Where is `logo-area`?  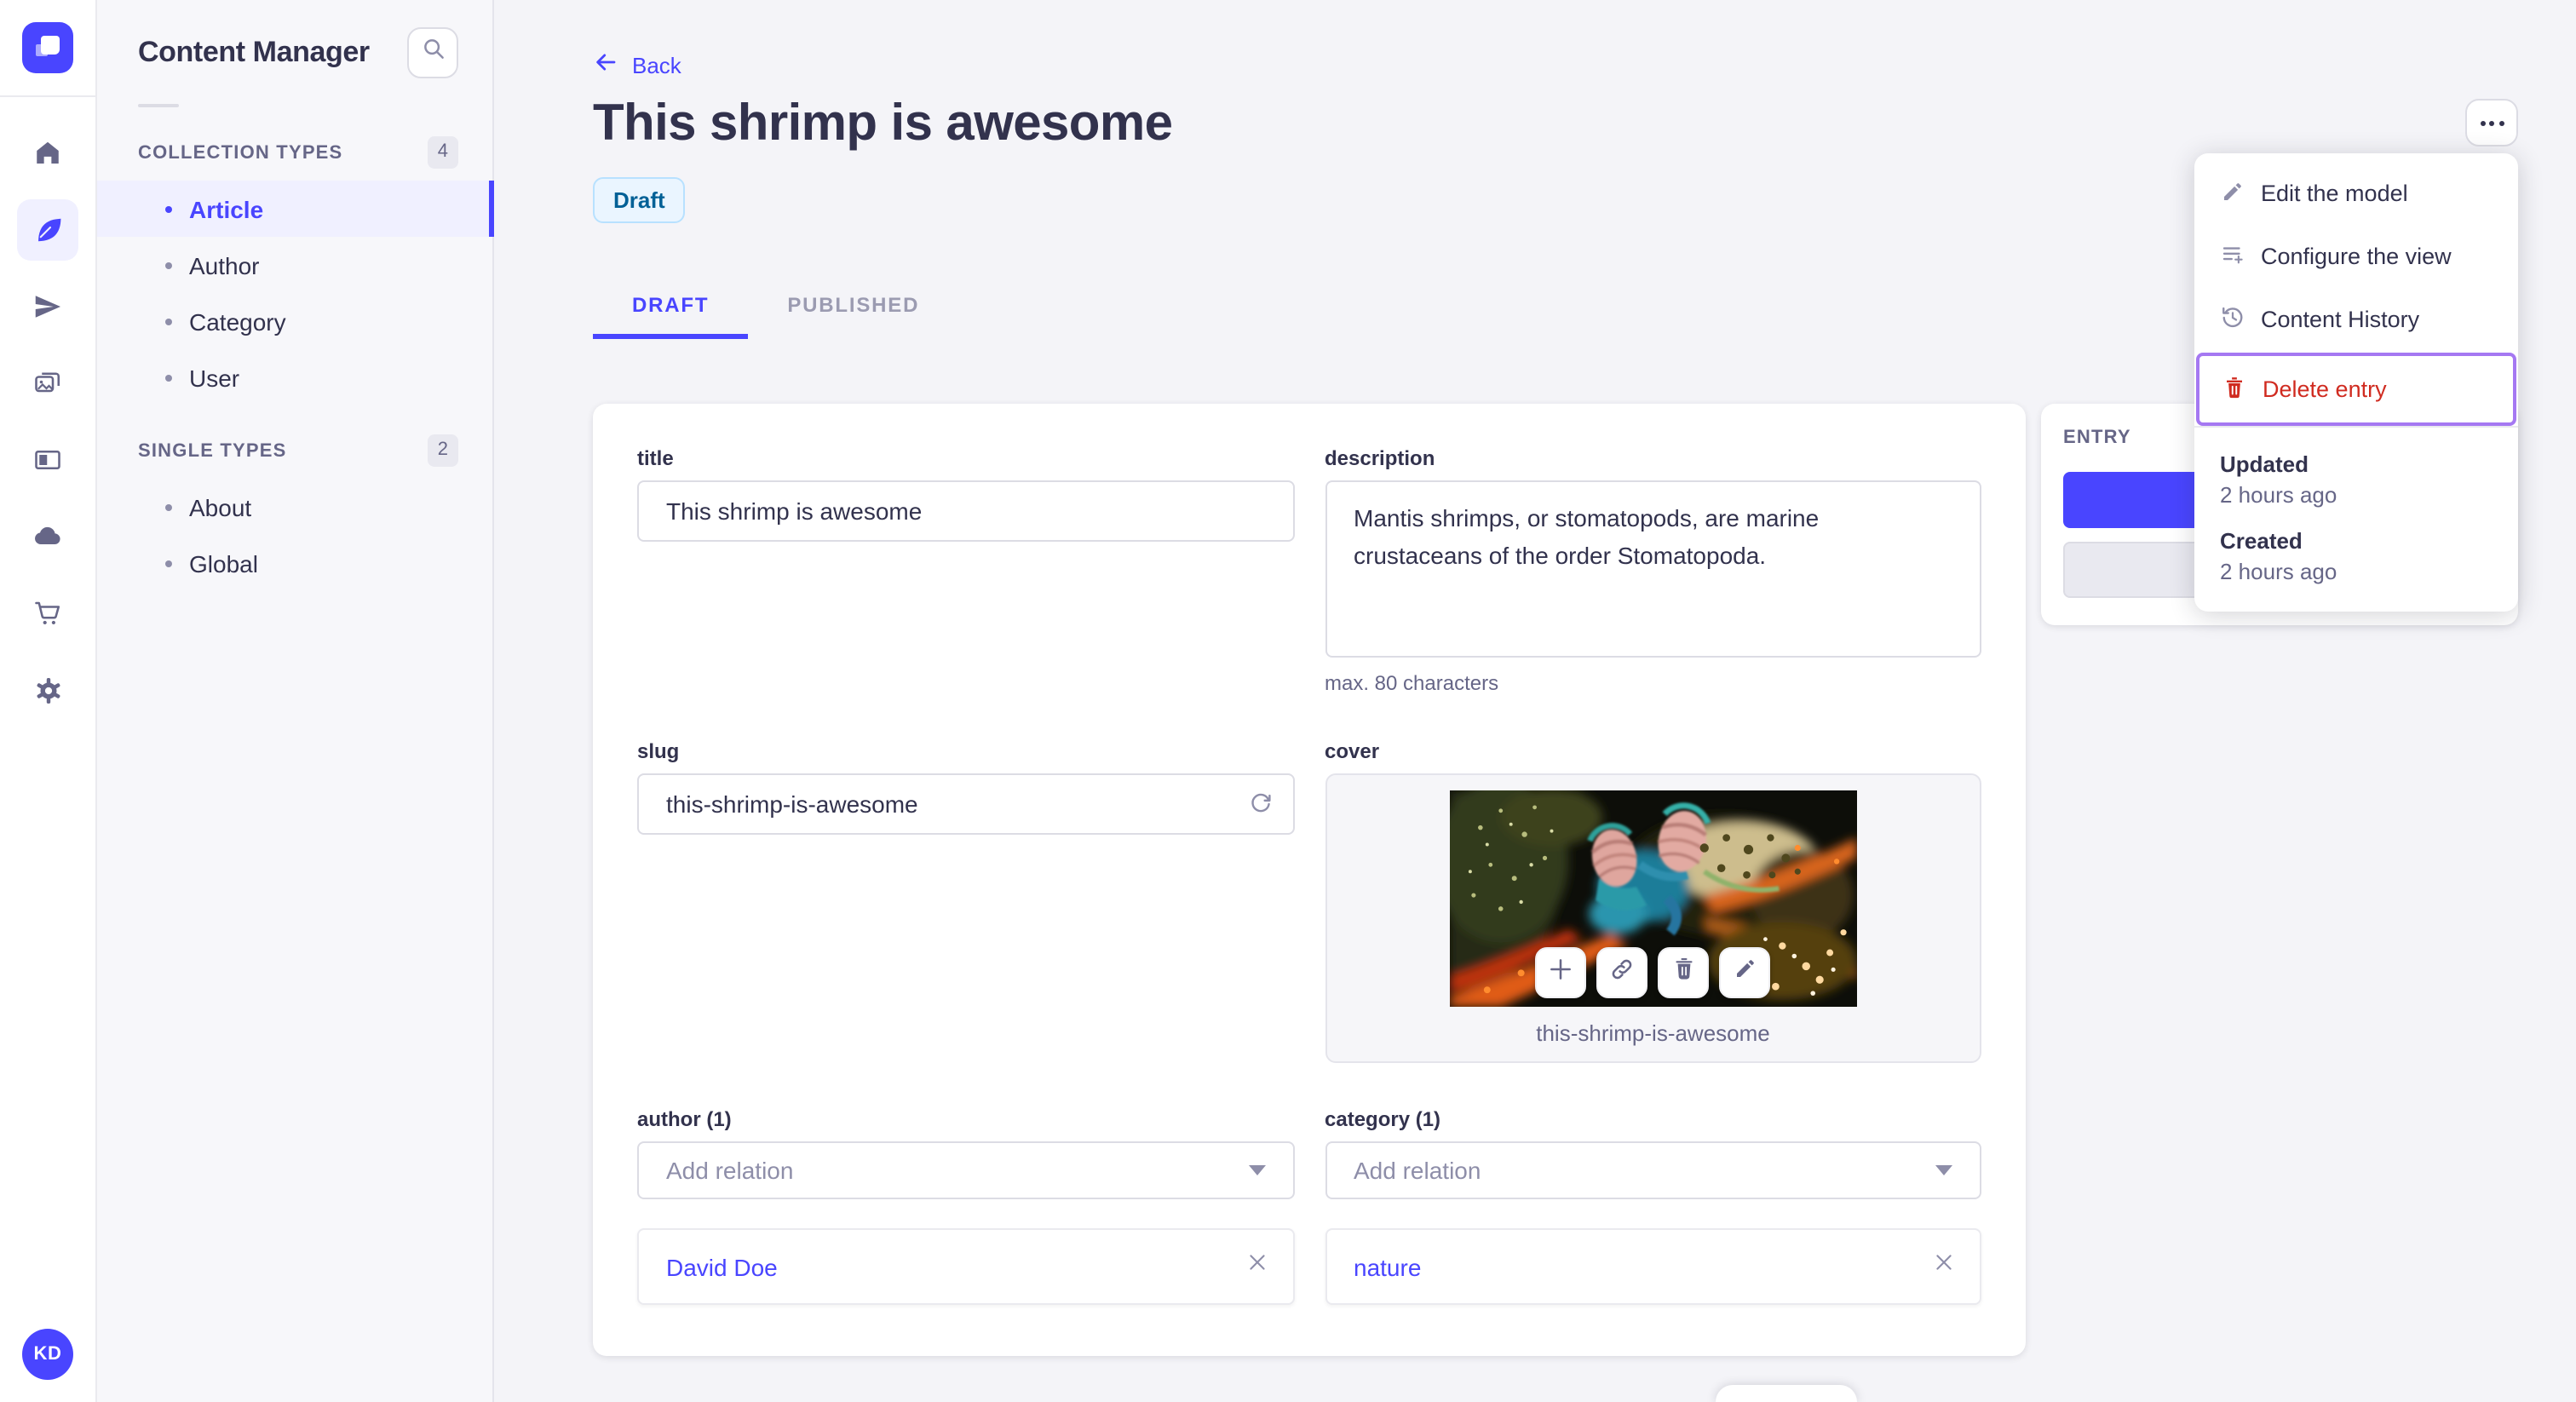
logo-area is located at coordinates (48, 48).